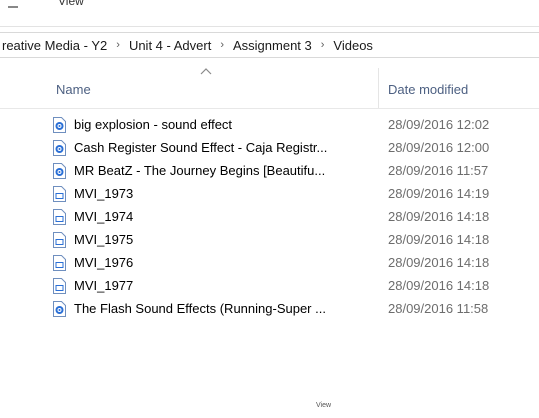 This screenshot has width=539, height=418. Describe the element at coordinates (104, 239) in the screenshot. I see `file-name: MVI_1975` at that location.